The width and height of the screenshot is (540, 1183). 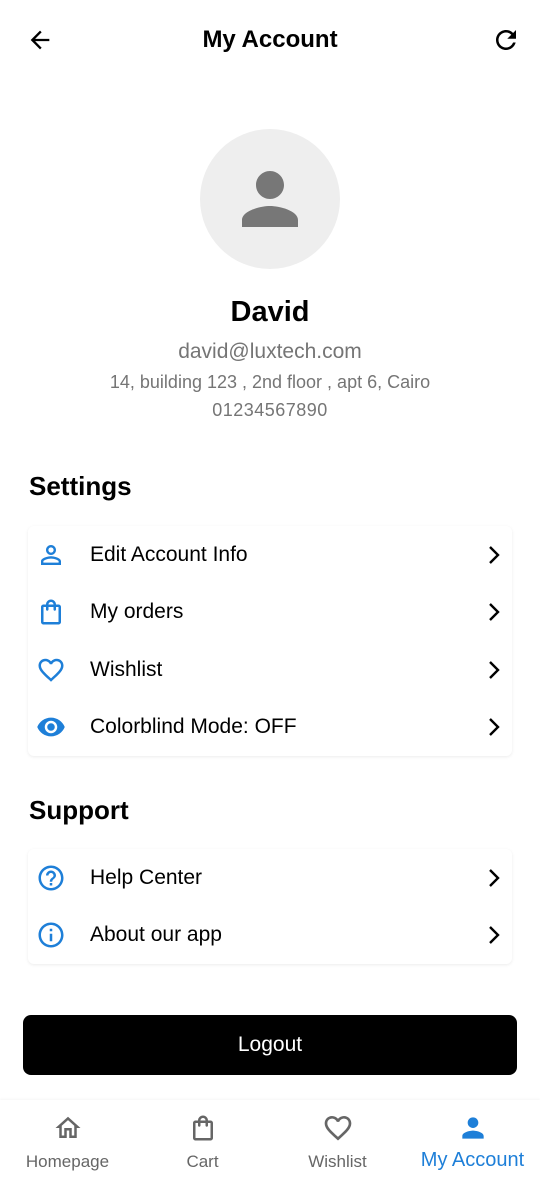 What do you see at coordinates (270, 312) in the screenshot?
I see `profile-name: David` at bounding box center [270, 312].